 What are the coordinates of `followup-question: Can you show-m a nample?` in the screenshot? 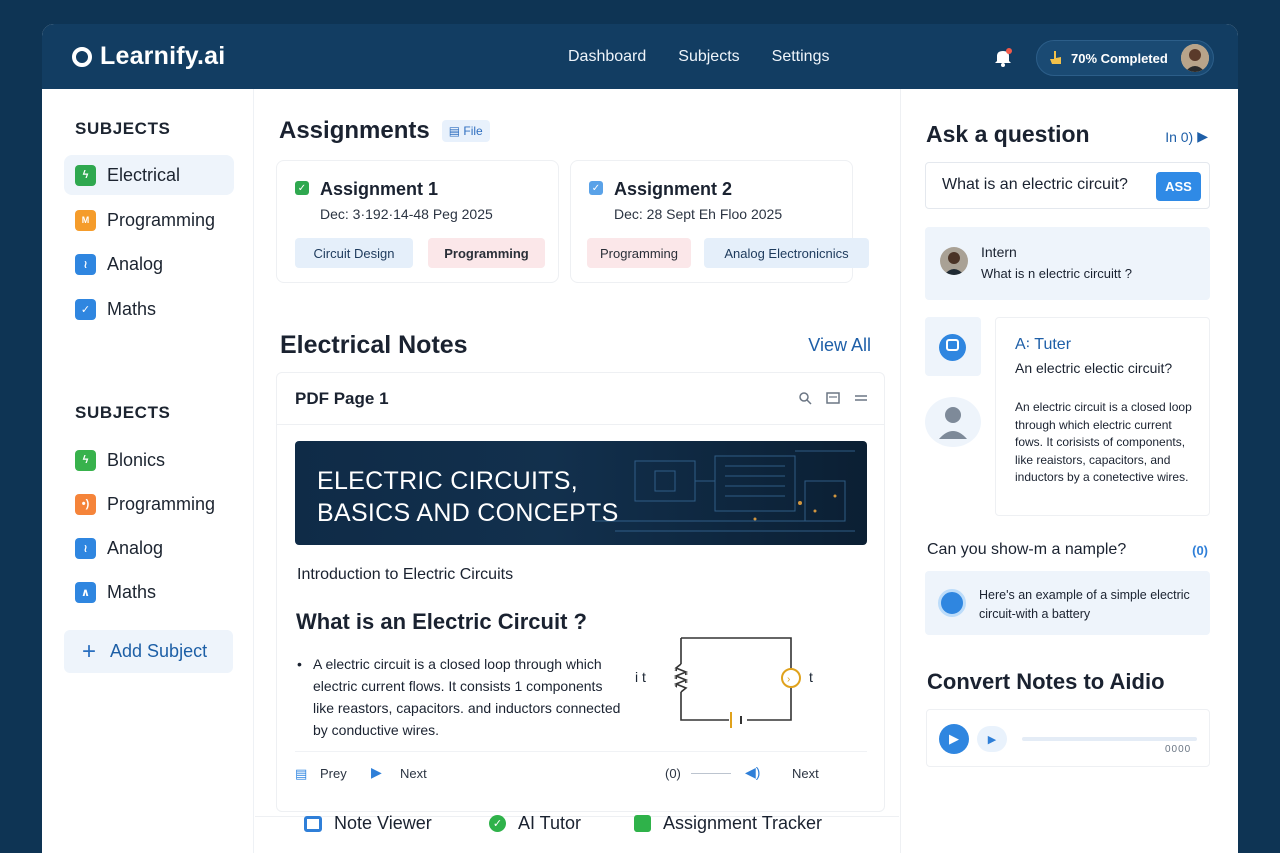 It's located at (1027, 549).